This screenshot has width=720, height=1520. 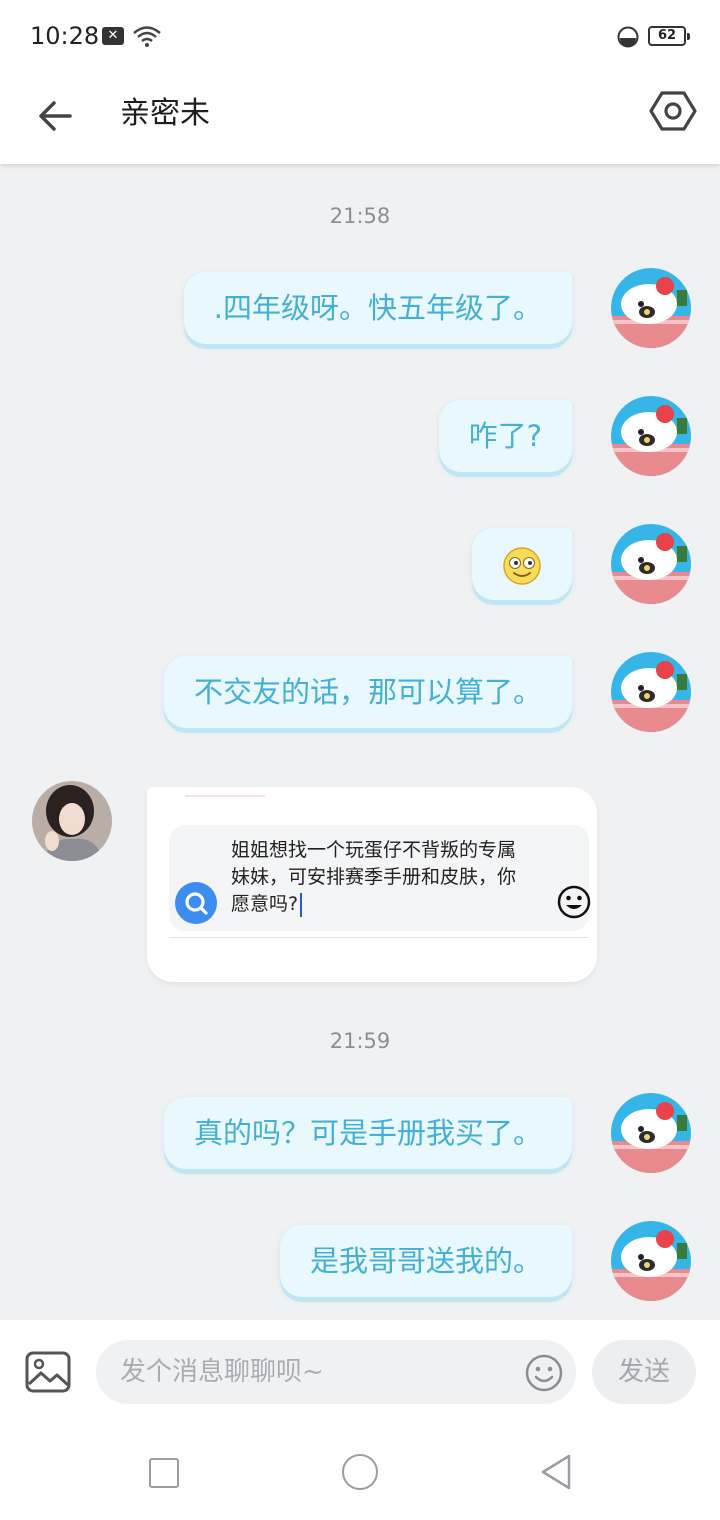 I want to click on status-time: 10:28, so click(x=65, y=36).